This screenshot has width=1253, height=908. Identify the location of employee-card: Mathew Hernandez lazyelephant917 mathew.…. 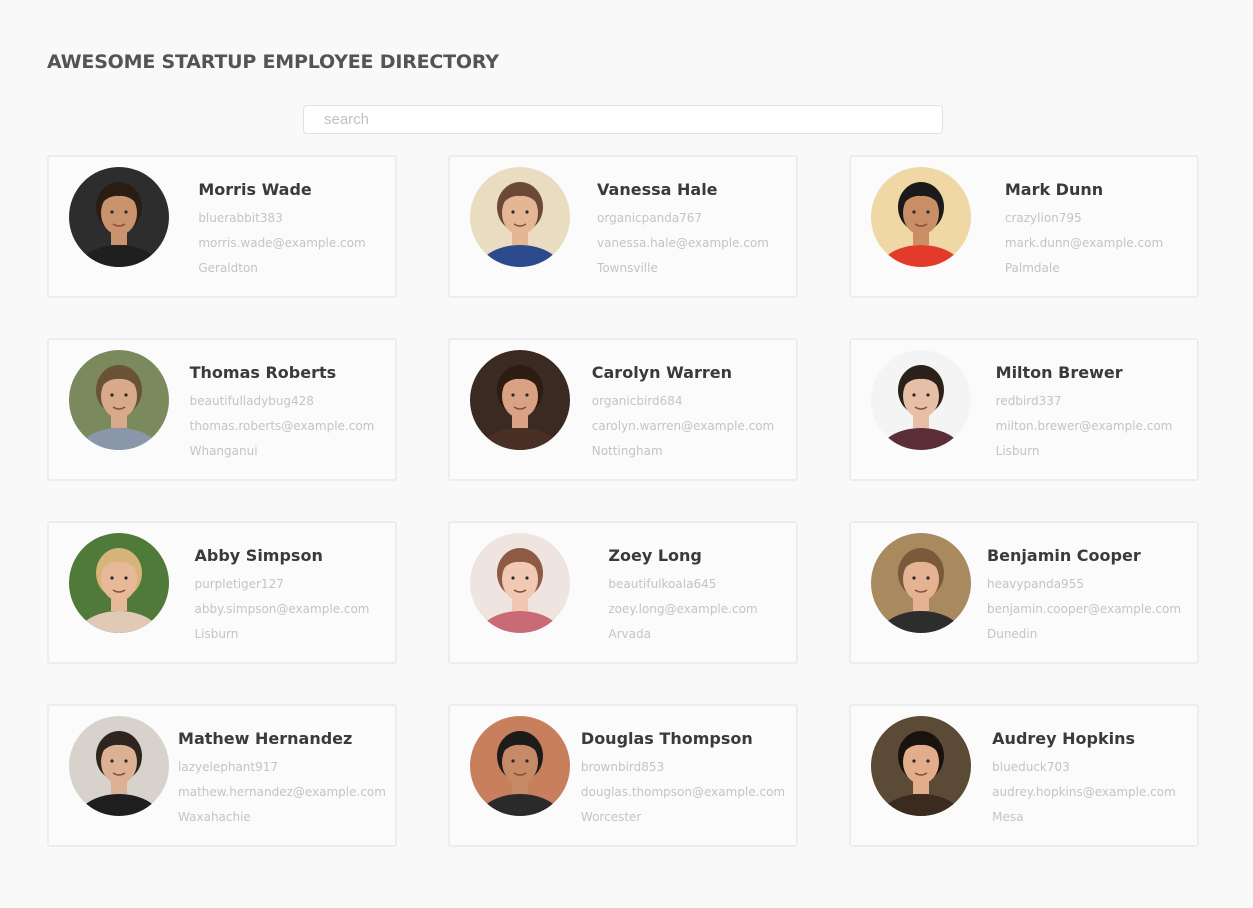
(222, 775).